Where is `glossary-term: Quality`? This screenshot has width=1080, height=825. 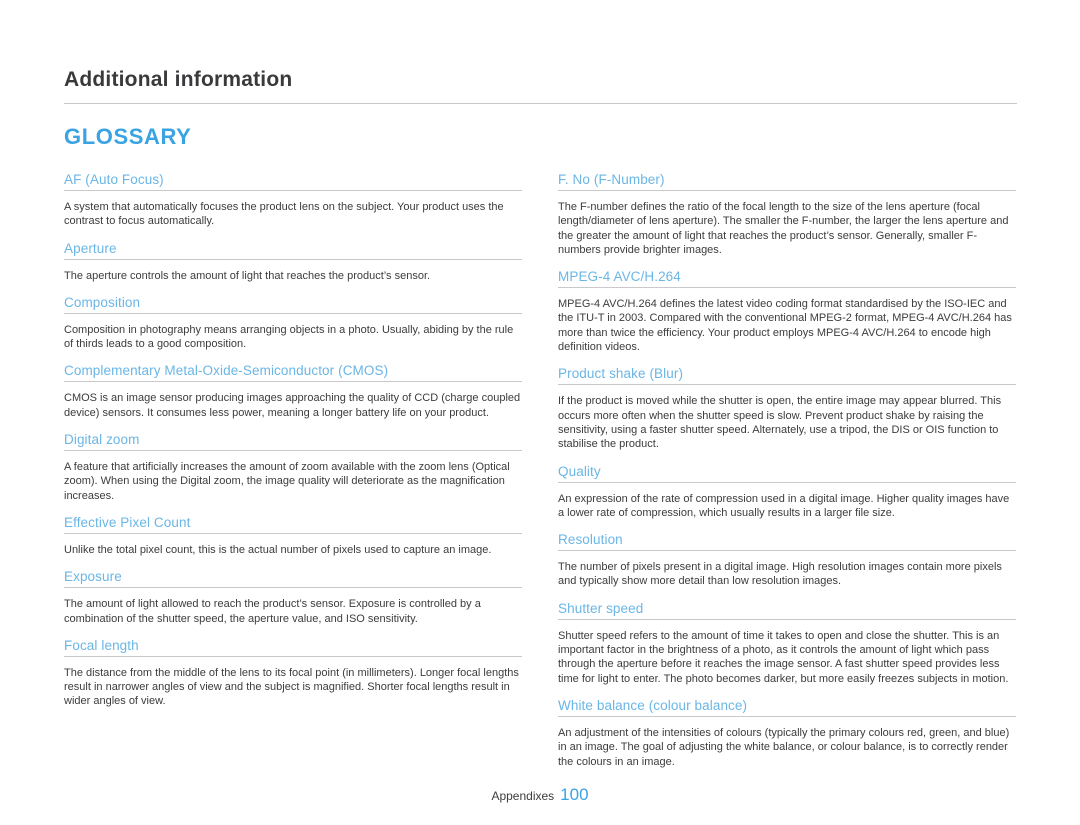
glossary-term: Quality is located at coordinates (579, 471).